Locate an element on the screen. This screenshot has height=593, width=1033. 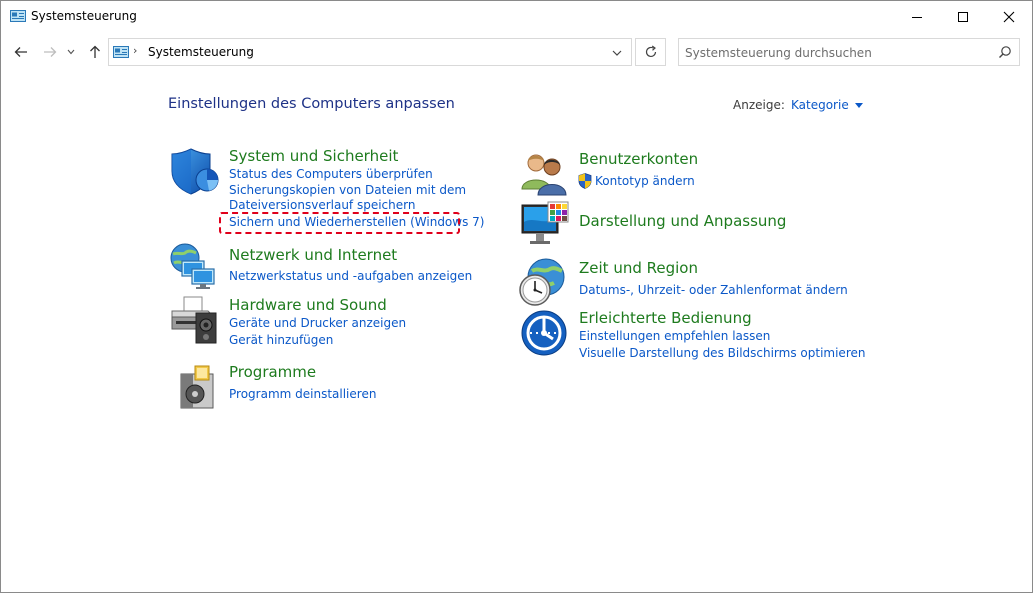
category-time-region: Zeit und Region is located at coordinates (638, 268).